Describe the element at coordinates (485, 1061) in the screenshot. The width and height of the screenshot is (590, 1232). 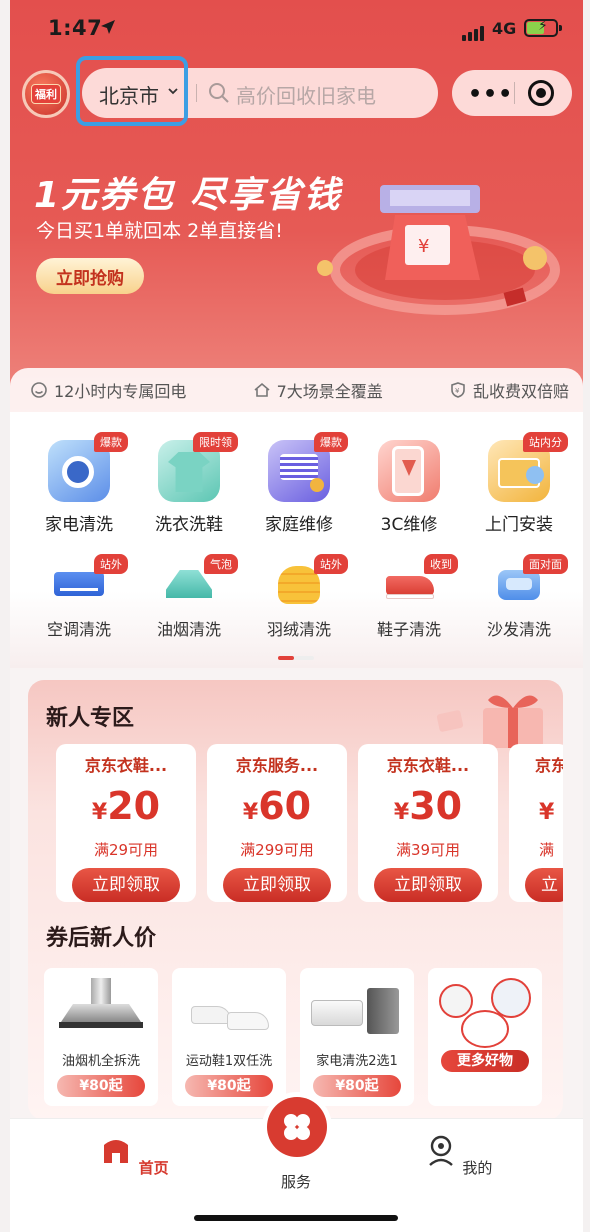
I see `more-products-button: 更多好物` at that location.